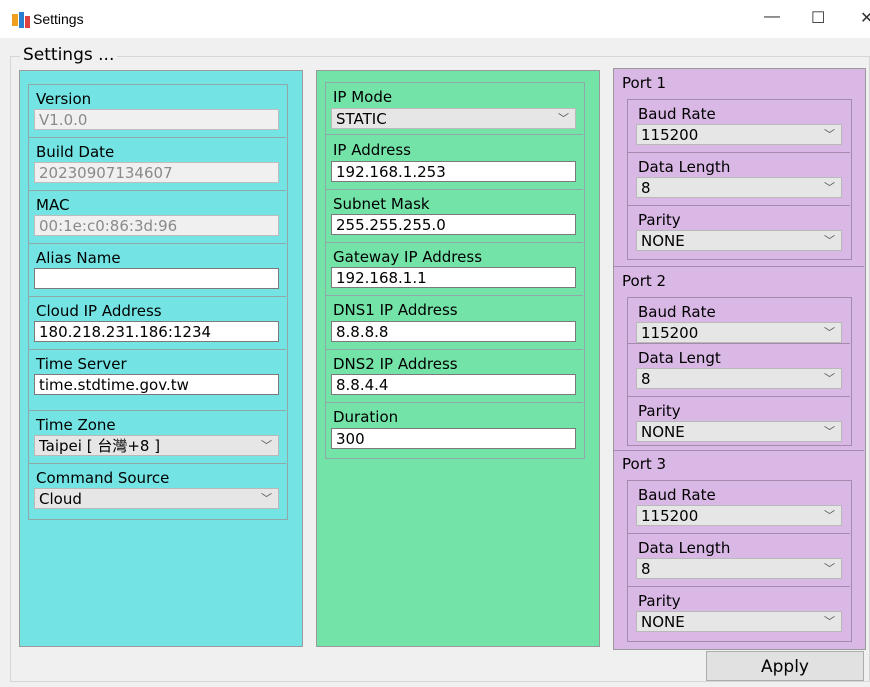 Image resolution: width=870 pixels, height=687 pixels. I want to click on command-source-label: Command Source, so click(104, 478).